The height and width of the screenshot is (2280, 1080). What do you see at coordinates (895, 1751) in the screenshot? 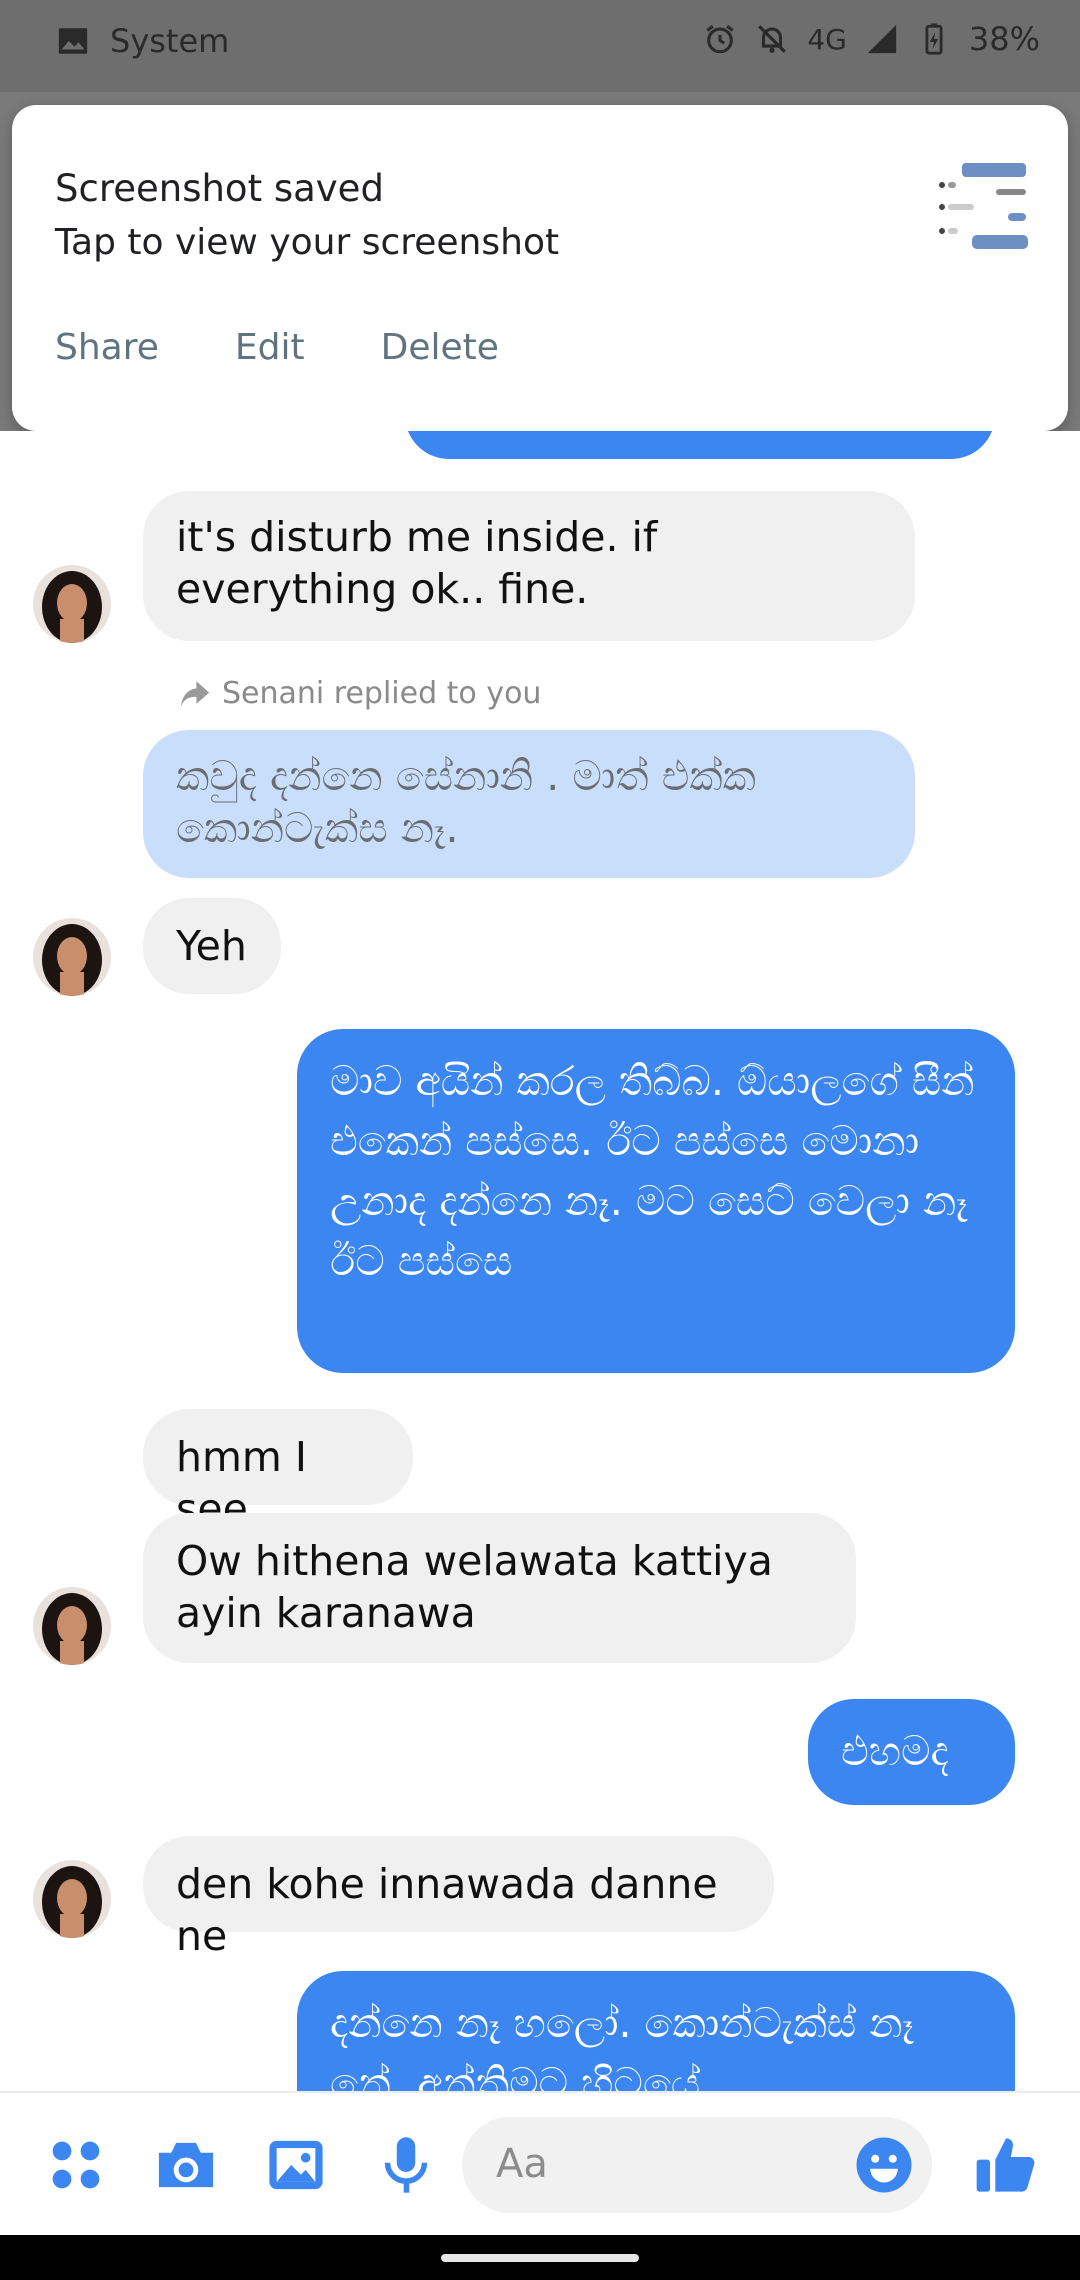
I see `message-text: එහමද` at bounding box center [895, 1751].